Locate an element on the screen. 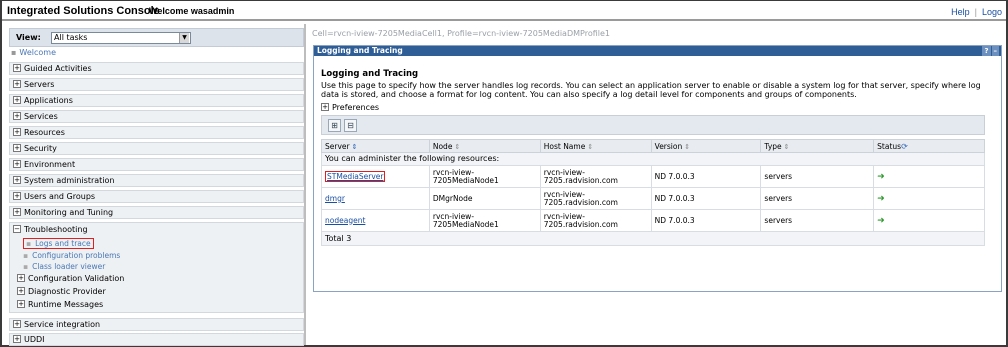 The width and height of the screenshot is (1008, 347). section-title: Logging and Tracing is located at coordinates (370, 74).